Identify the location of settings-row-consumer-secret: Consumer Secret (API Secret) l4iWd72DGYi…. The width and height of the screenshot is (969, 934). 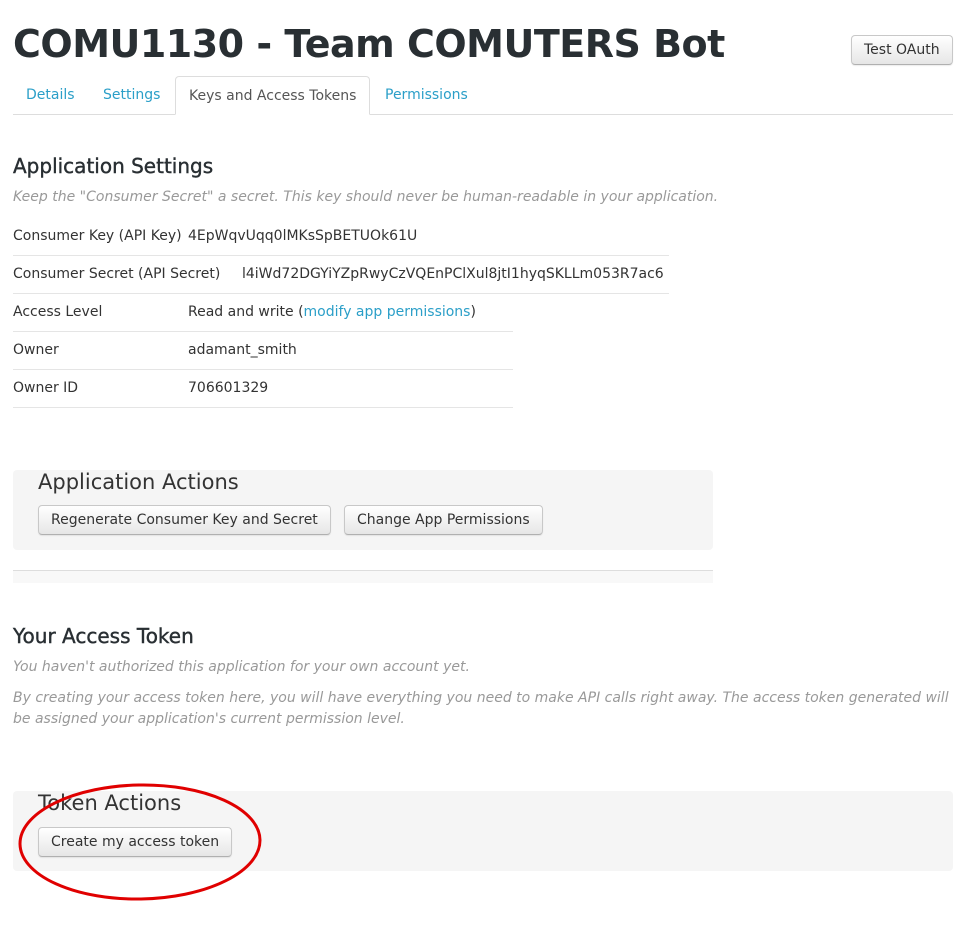
(341, 275).